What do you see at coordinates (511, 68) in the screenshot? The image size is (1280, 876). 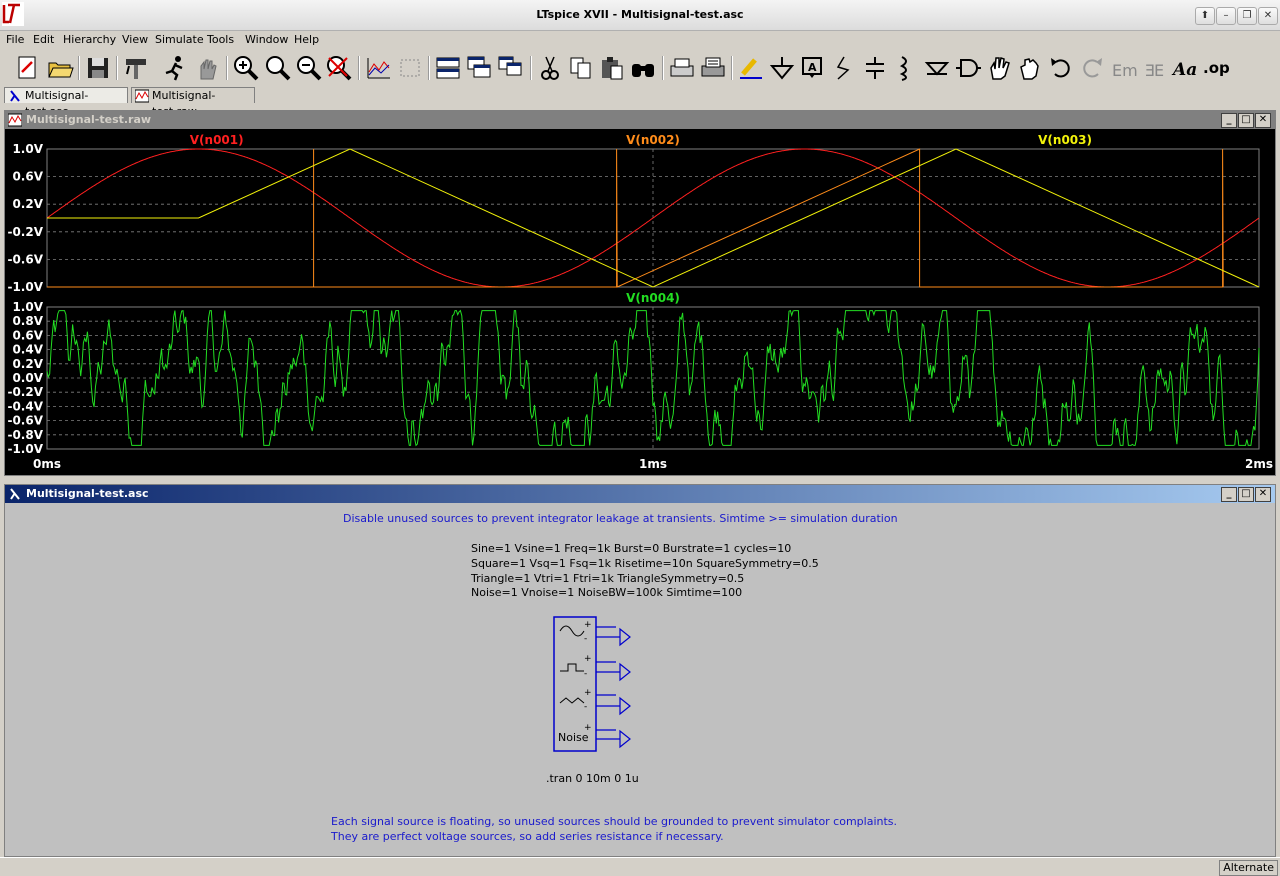 I see `tile-vertical-icon` at bounding box center [511, 68].